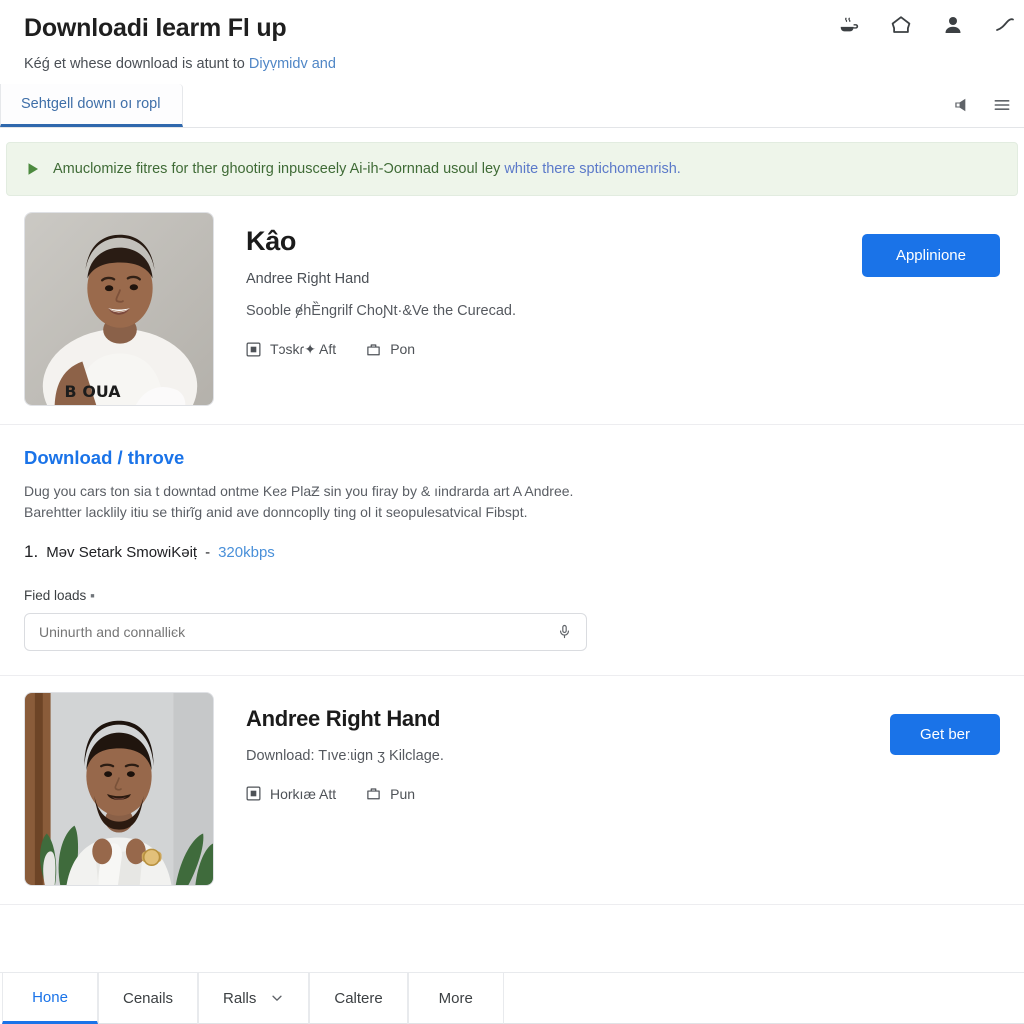 The width and height of the screenshot is (1024, 1024). I want to click on card-description: Sooble ɇhȄngrilf ChoƝt·&Ve the Curecad., so click(381, 310).